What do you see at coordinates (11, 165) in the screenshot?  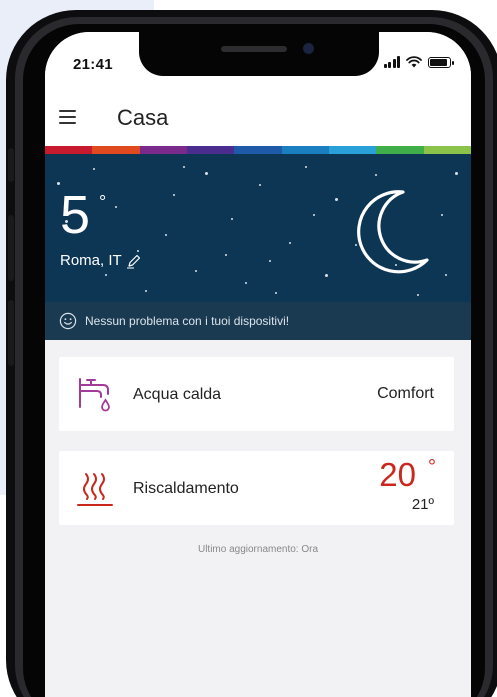 I see `mute-switch` at bounding box center [11, 165].